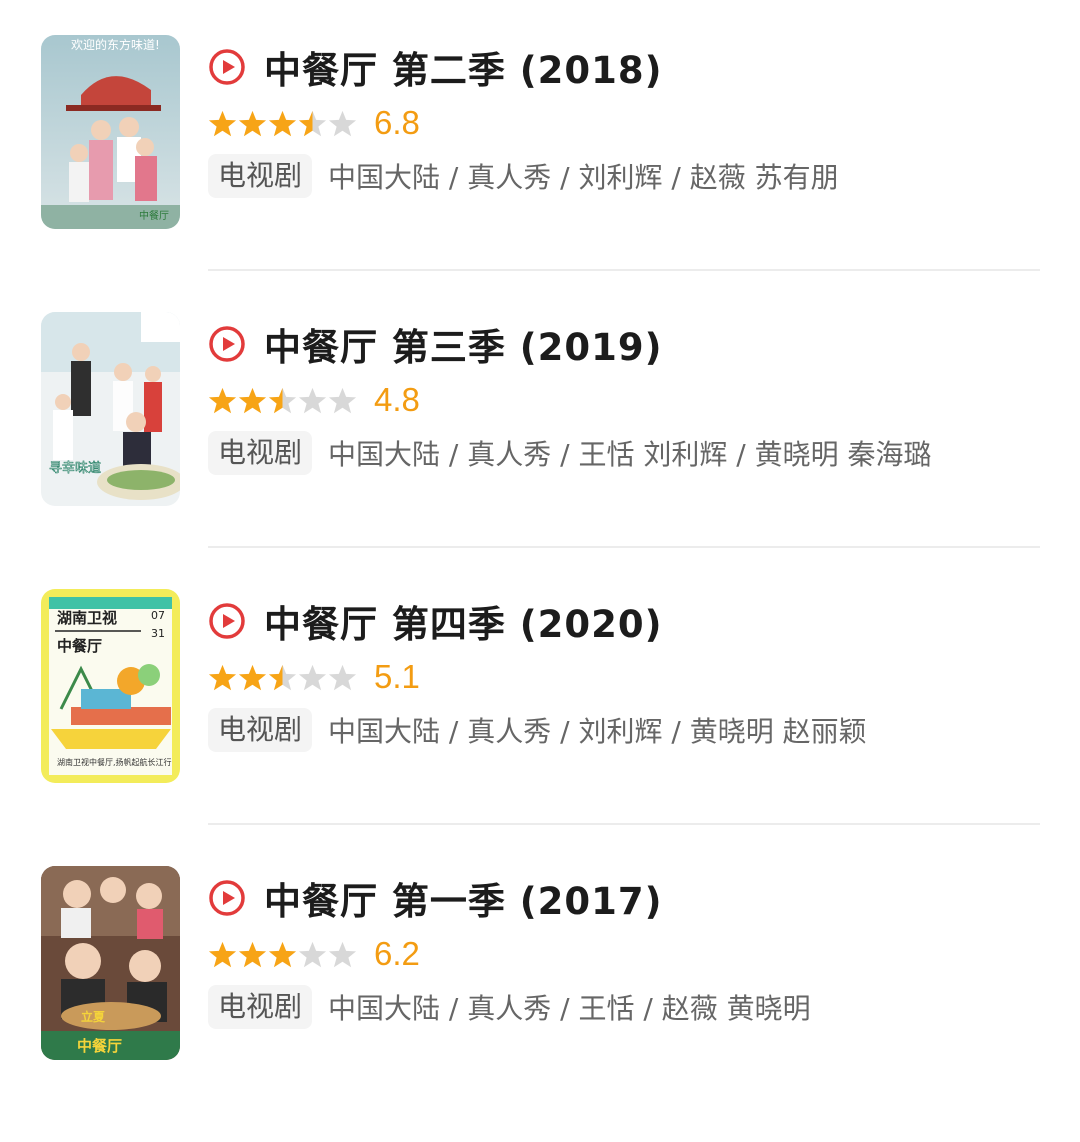 This screenshot has width=1080, height=1142. What do you see at coordinates (463, 344) in the screenshot?
I see `item-title: 中餐厅 第三季 (2019)` at bounding box center [463, 344].